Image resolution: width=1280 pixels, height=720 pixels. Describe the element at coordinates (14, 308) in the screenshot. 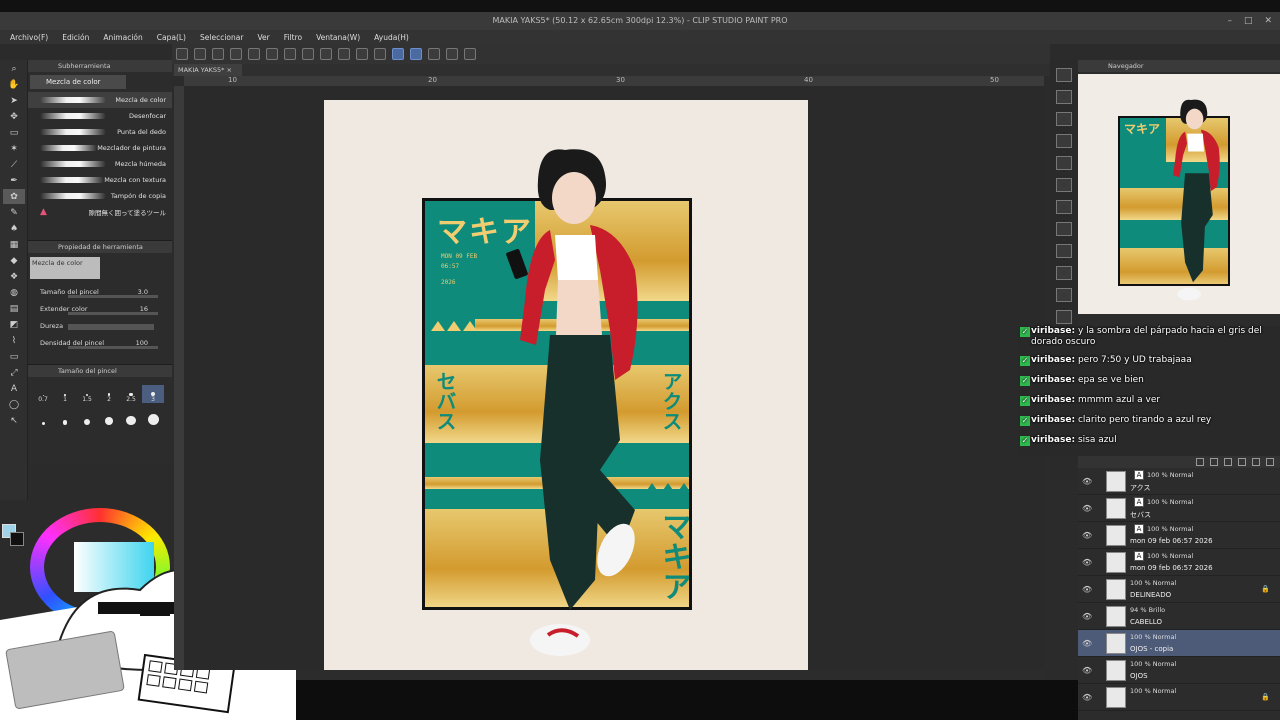

I see `gradient-tool-icon: ▤` at that location.